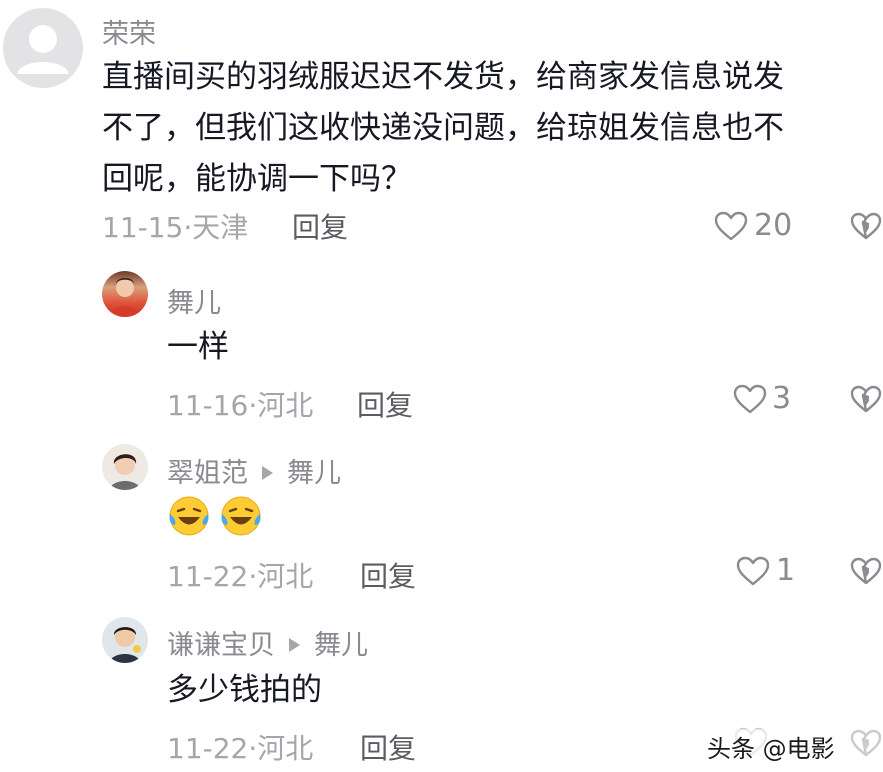 The image size is (883, 772). What do you see at coordinates (254, 470) in the screenshot?
I see `comment-username: 翠姐范 舞儿` at bounding box center [254, 470].